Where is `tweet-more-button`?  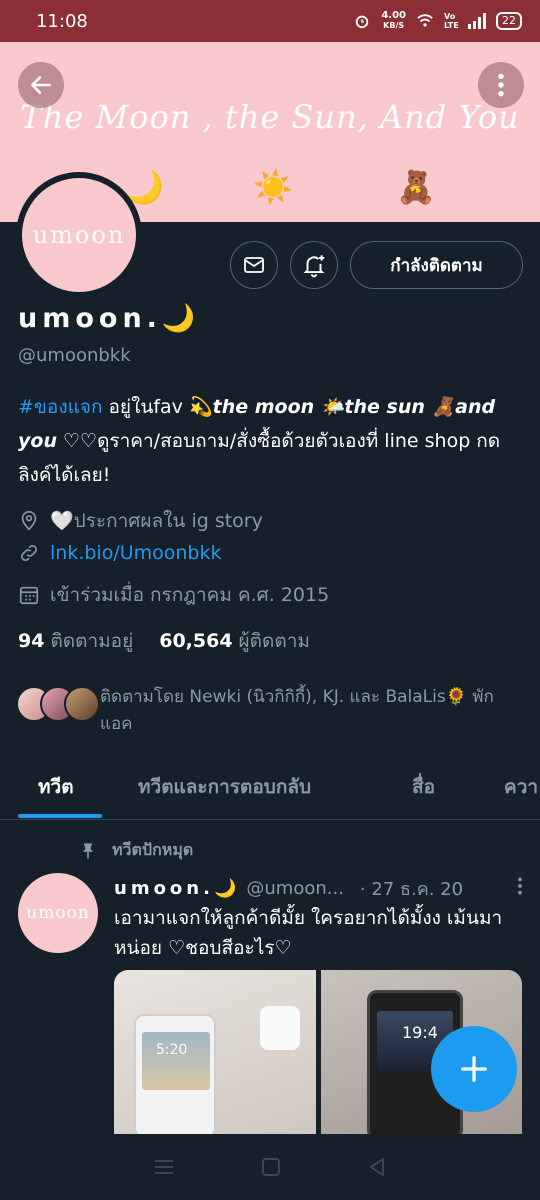 tweet-more-button is located at coordinates (520, 888).